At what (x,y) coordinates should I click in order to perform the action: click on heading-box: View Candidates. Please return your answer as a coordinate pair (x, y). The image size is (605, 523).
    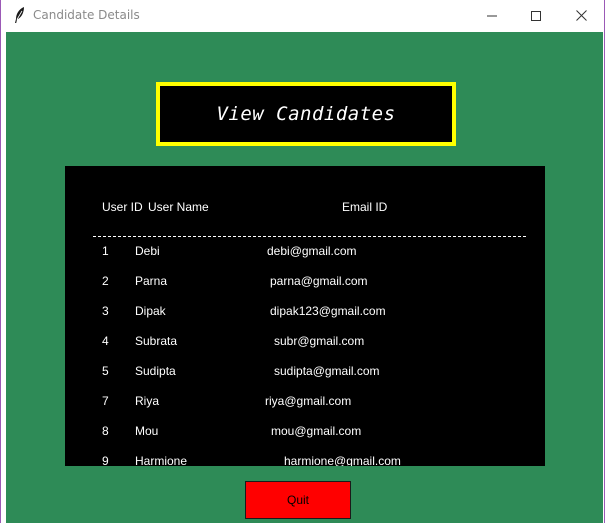
    Looking at the image, I should click on (306, 114).